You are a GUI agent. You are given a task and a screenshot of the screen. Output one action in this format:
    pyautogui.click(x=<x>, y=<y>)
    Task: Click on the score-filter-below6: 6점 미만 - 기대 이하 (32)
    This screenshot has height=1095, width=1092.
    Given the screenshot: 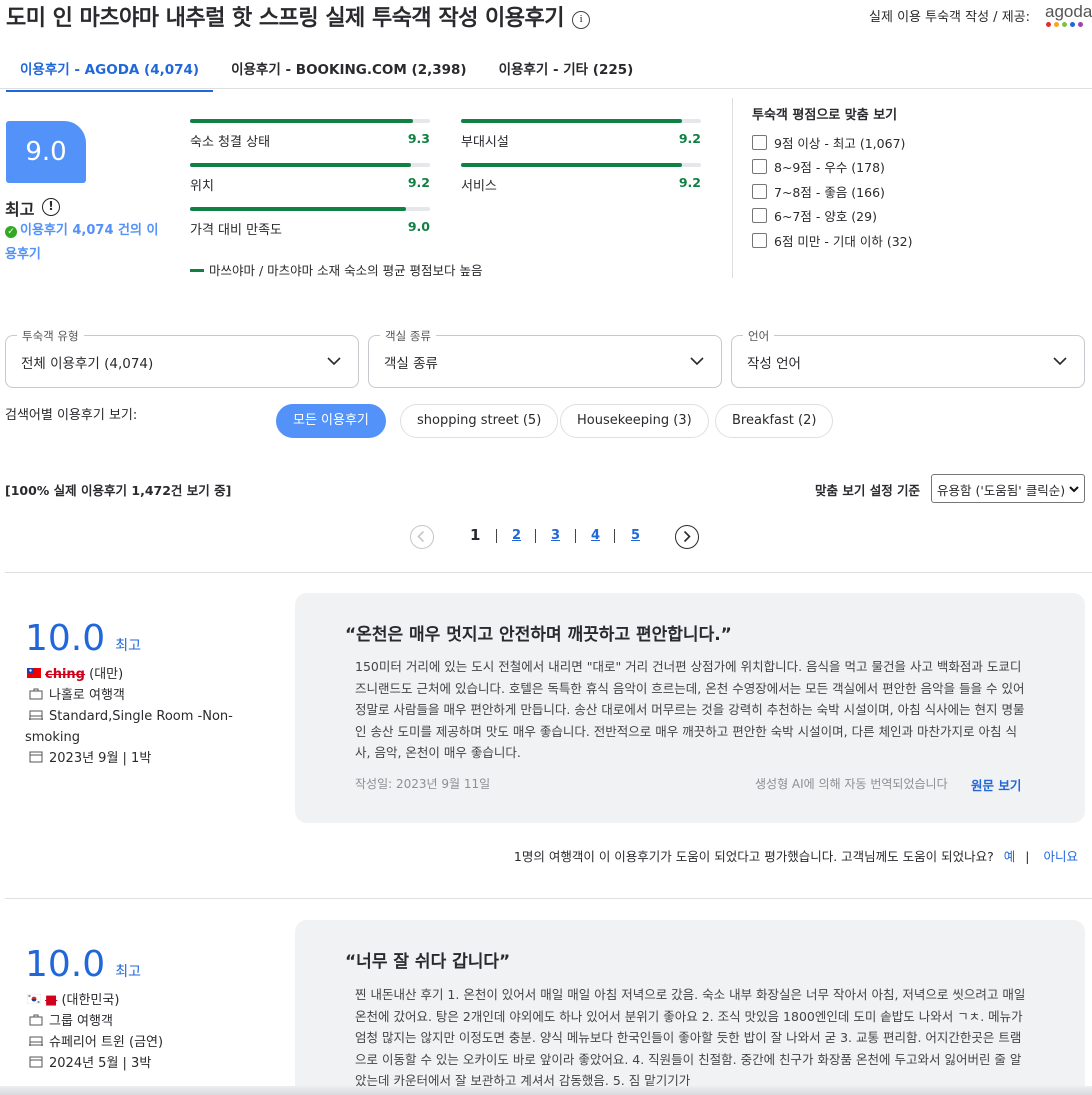 What is the action you would take?
    pyautogui.click(x=832, y=240)
    